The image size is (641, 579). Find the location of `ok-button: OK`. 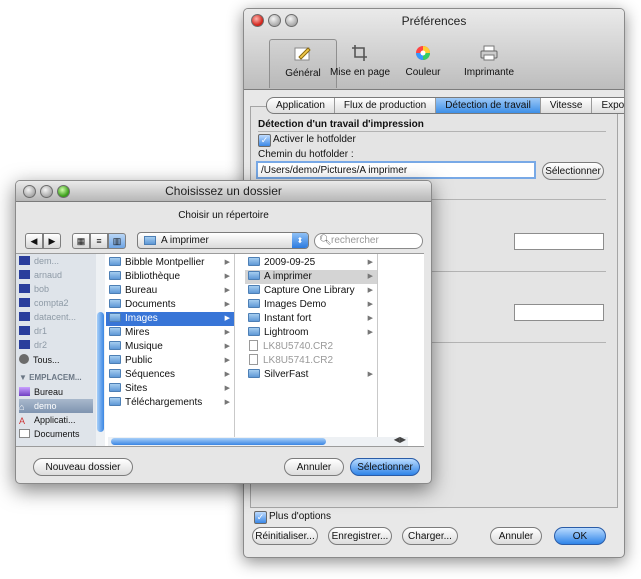

ok-button: OK is located at coordinates (580, 536).